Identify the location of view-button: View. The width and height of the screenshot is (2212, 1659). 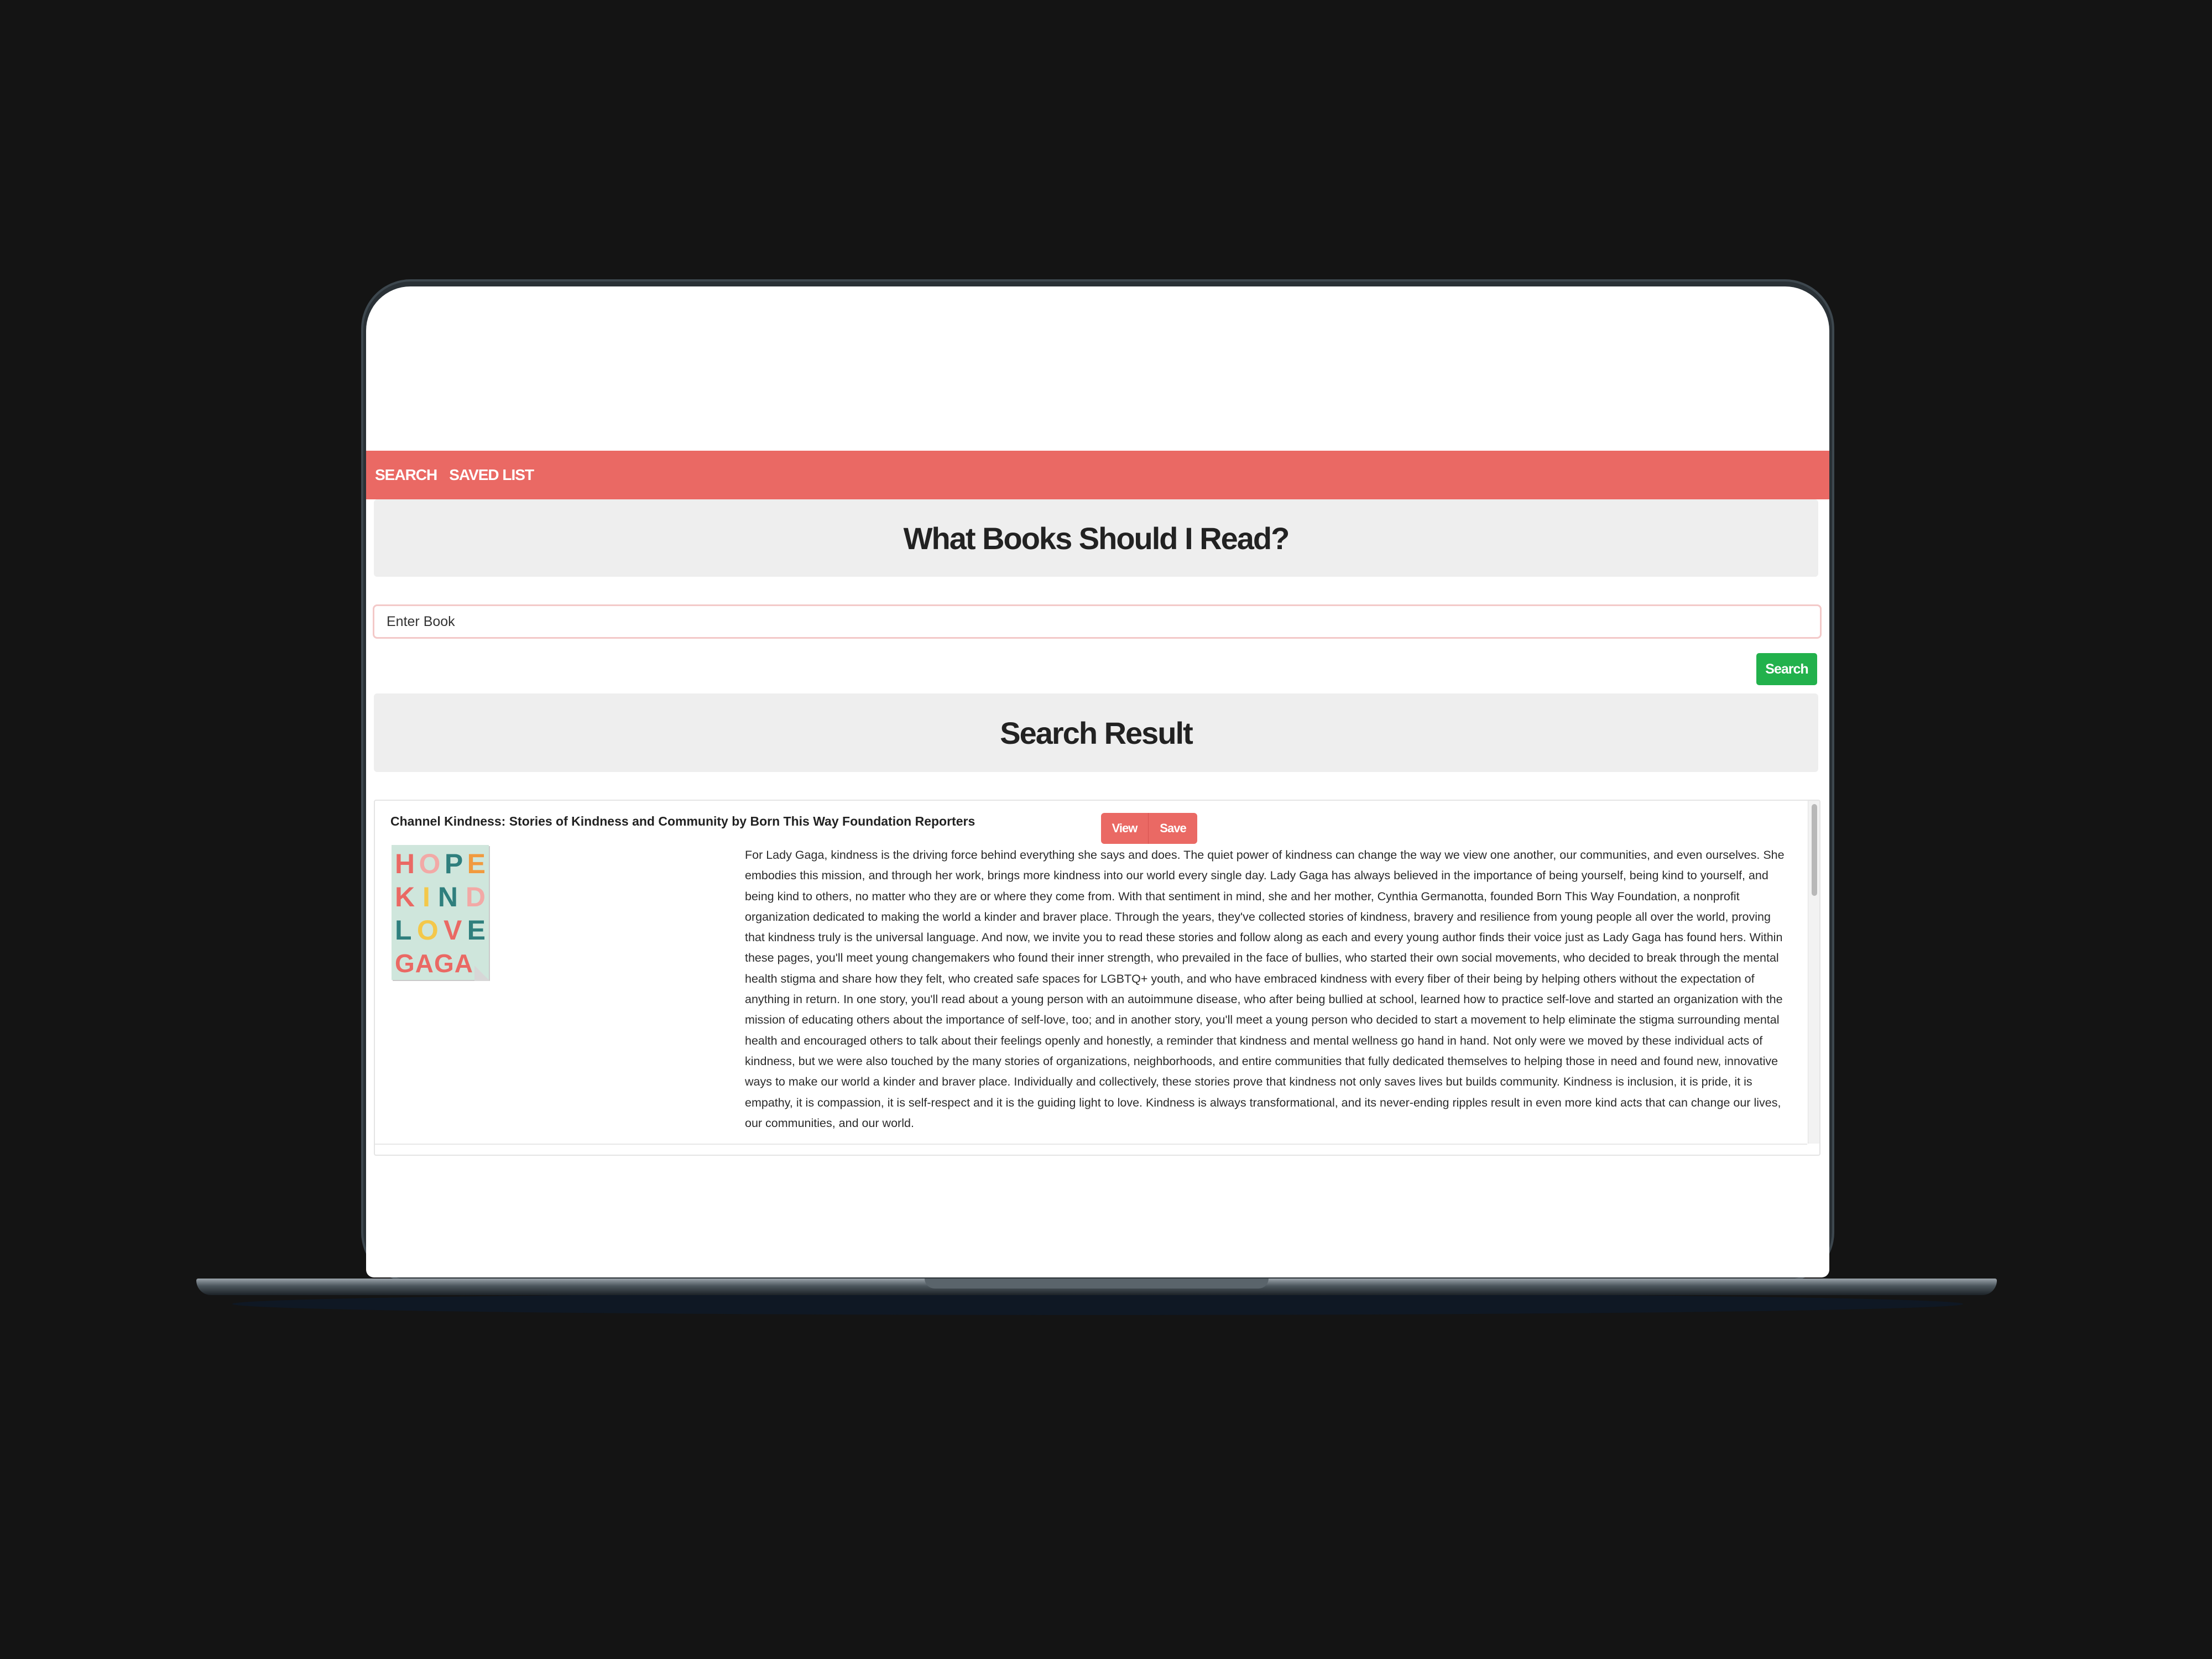
(1125, 829).